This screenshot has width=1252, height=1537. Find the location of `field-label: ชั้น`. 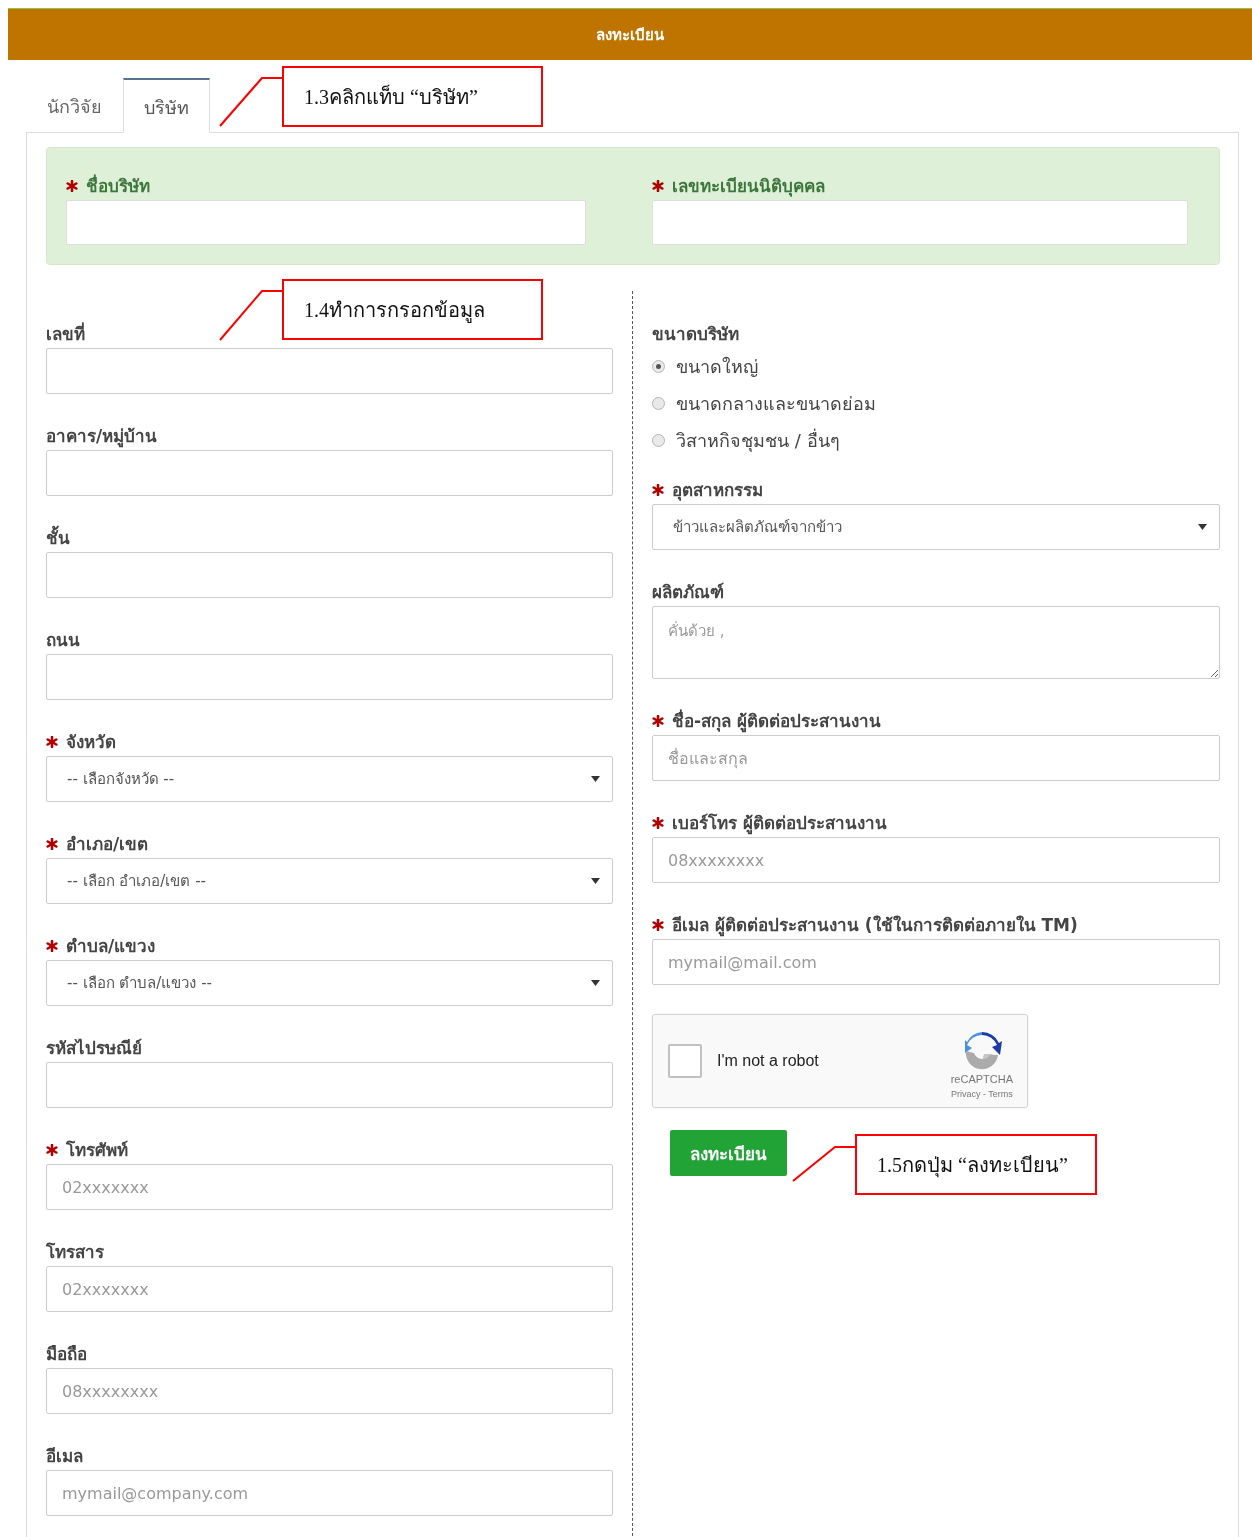

field-label: ชั้น is located at coordinates (58, 537).